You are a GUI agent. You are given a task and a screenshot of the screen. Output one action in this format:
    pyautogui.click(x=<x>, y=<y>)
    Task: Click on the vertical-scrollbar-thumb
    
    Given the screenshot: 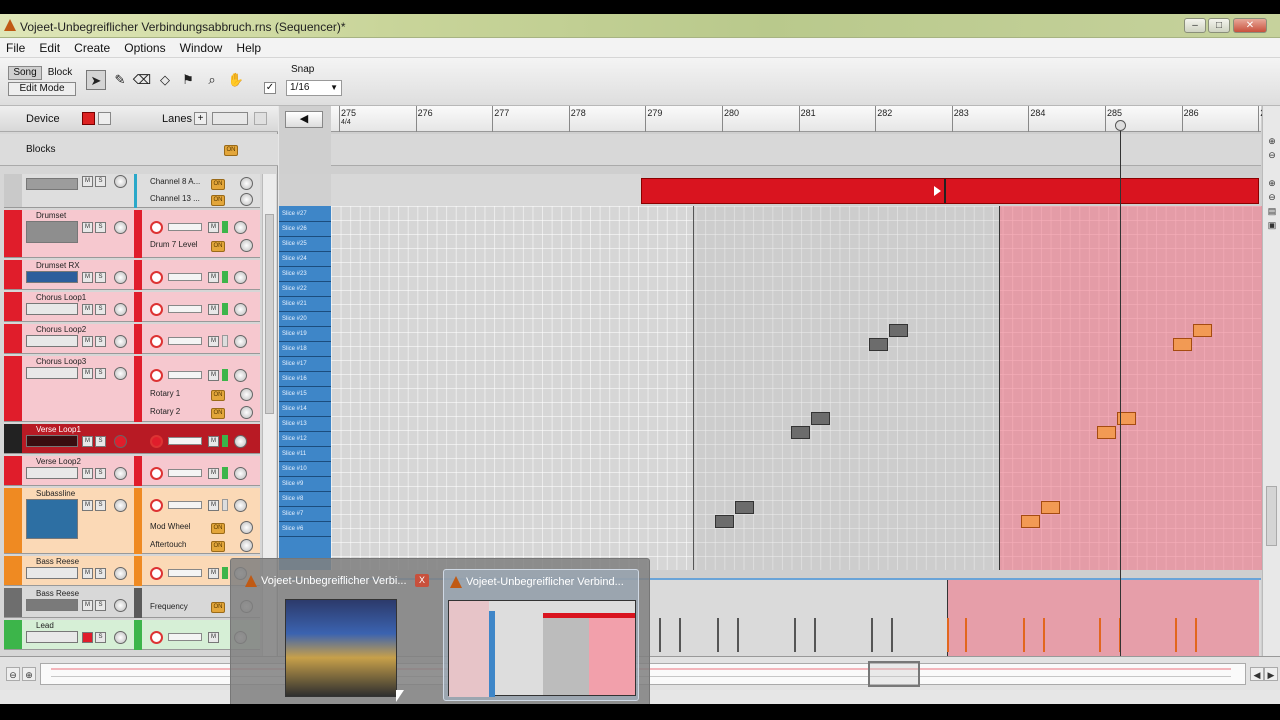 What is the action you would take?
    pyautogui.click(x=1271, y=516)
    